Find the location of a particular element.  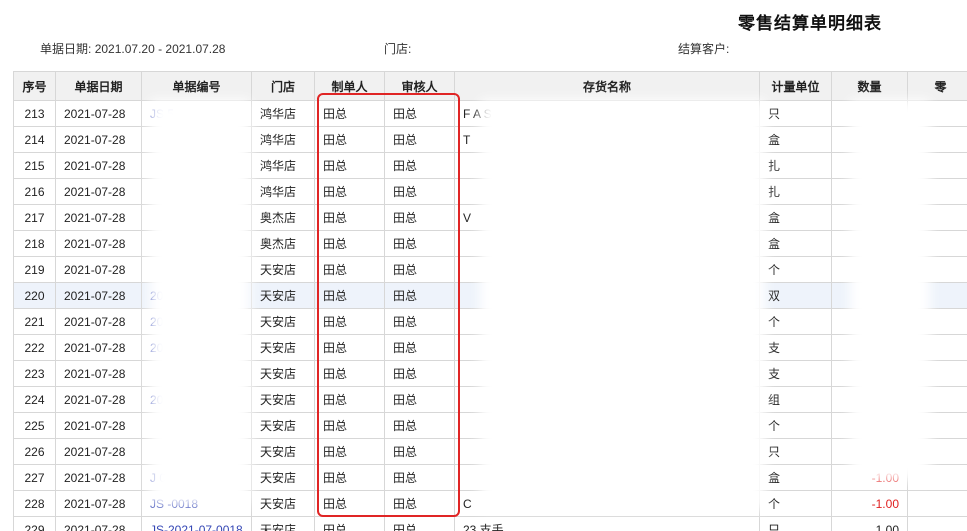

col-header-doc-no: 单据编号 is located at coordinates (197, 86).